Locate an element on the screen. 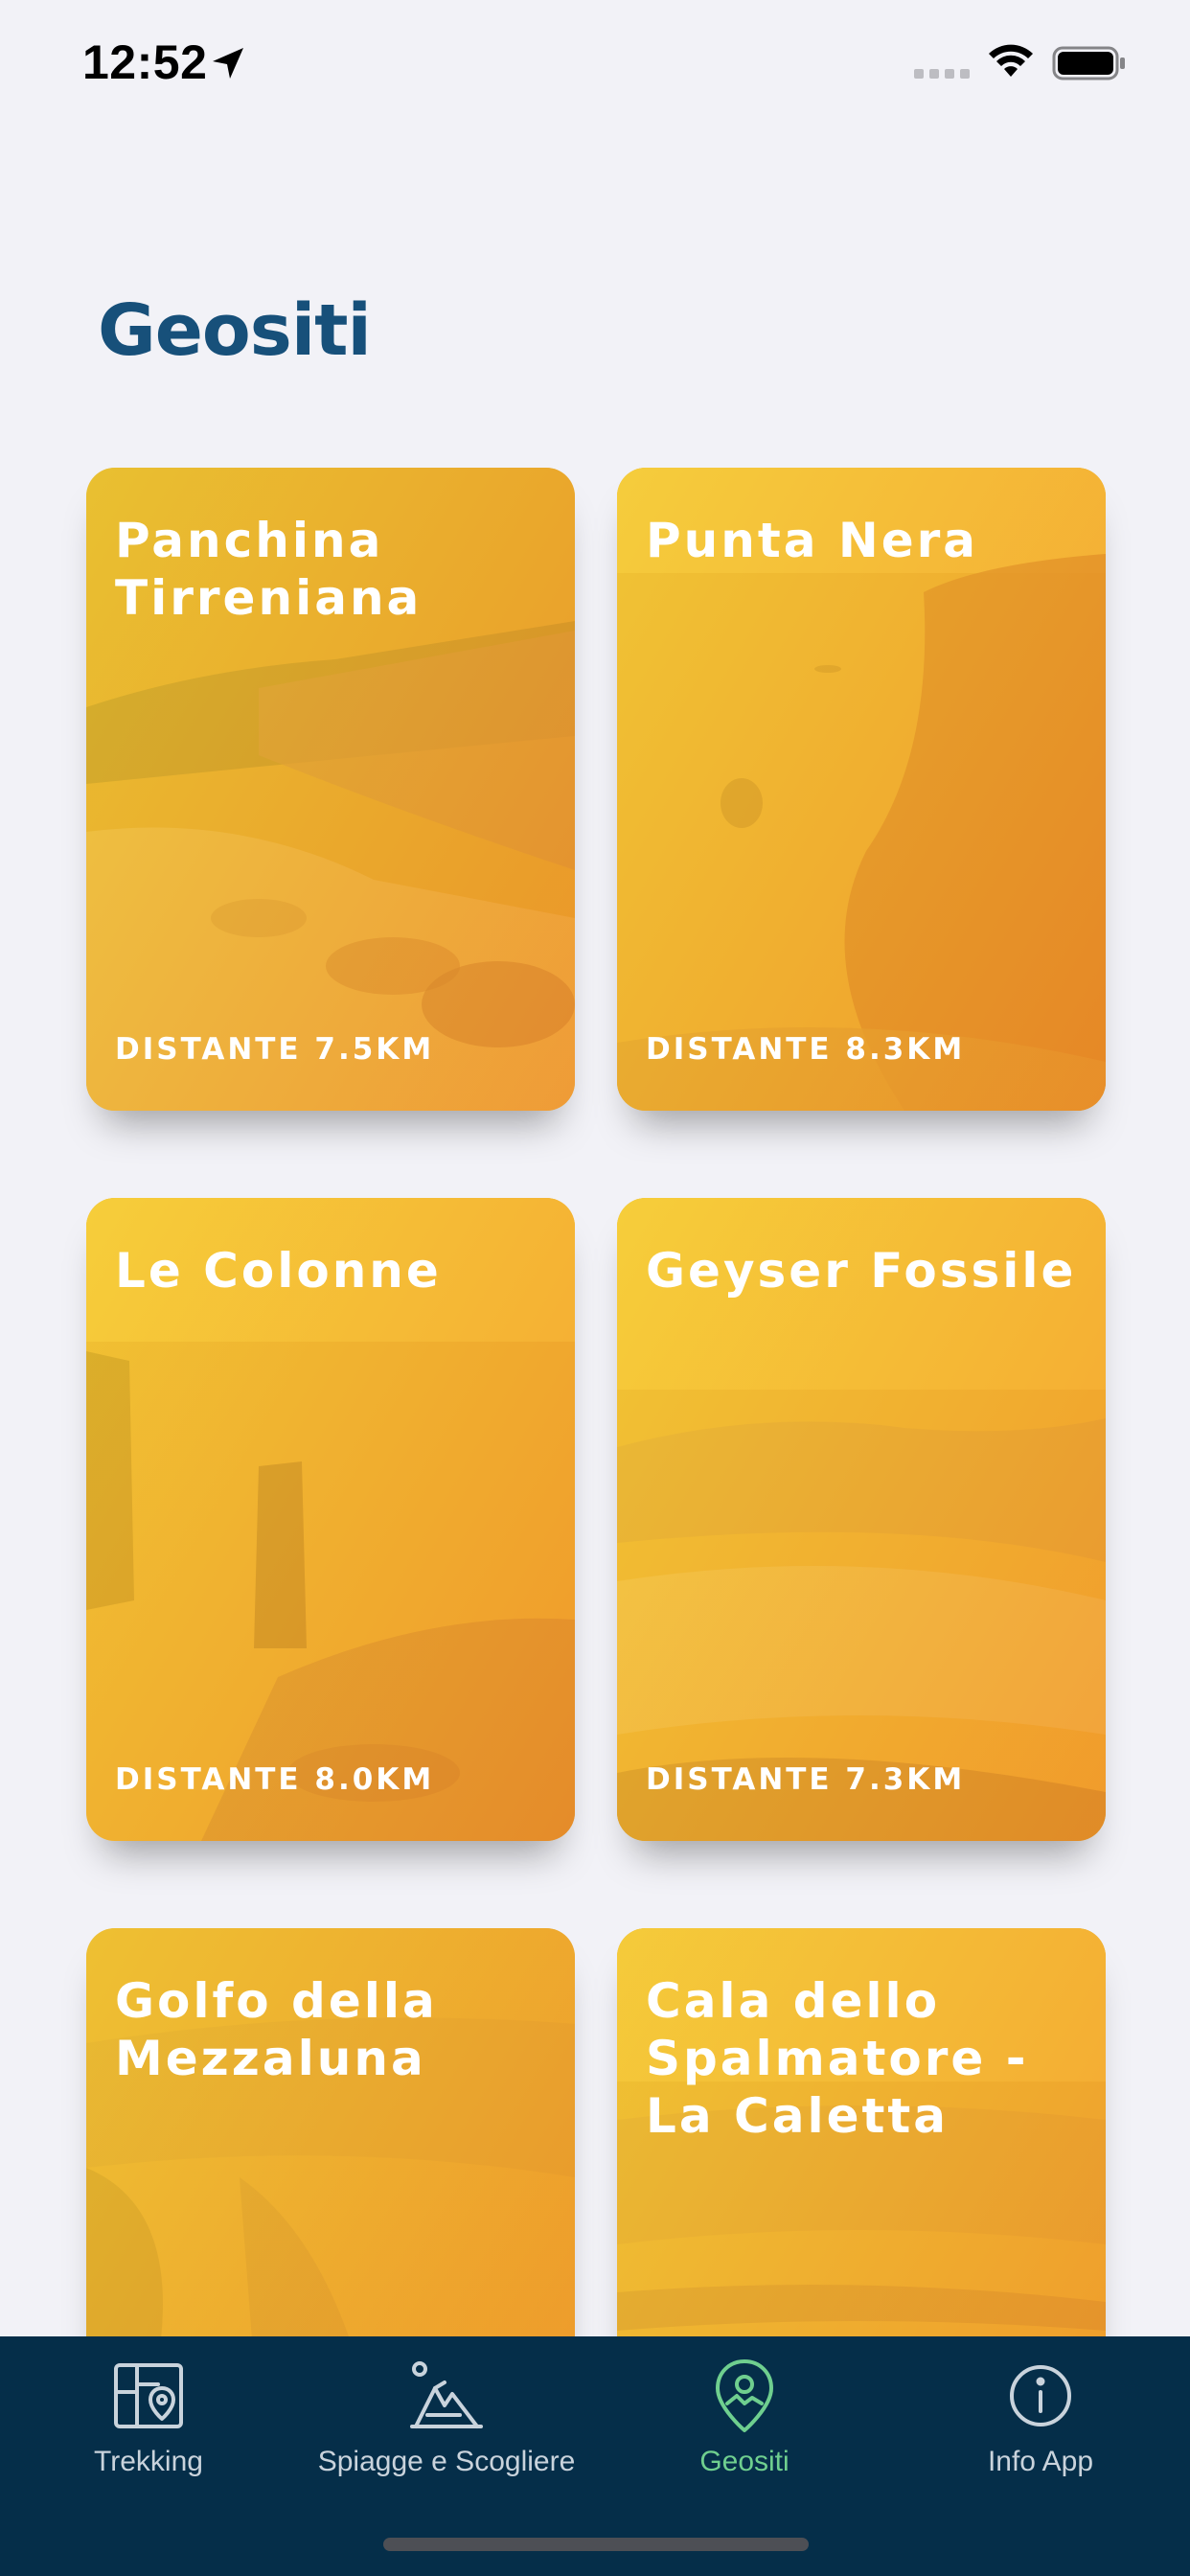 The image size is (1190, 2576). geosite-card: Punta Nera DISTANTE 8.3KM is located at coordinates (862, 789).